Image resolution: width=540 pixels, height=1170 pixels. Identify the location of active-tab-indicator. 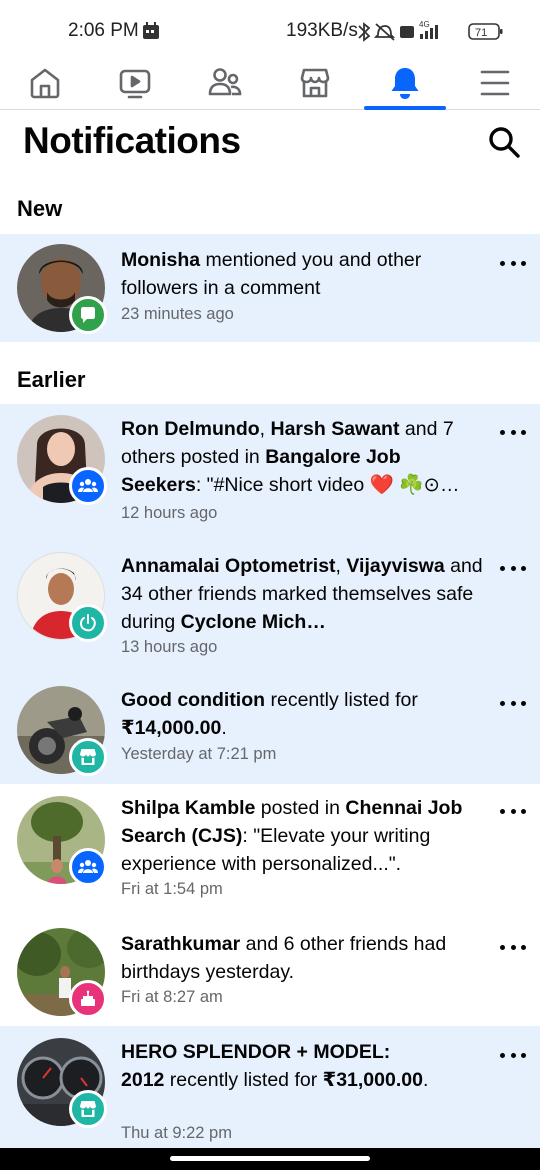
(405, 108).